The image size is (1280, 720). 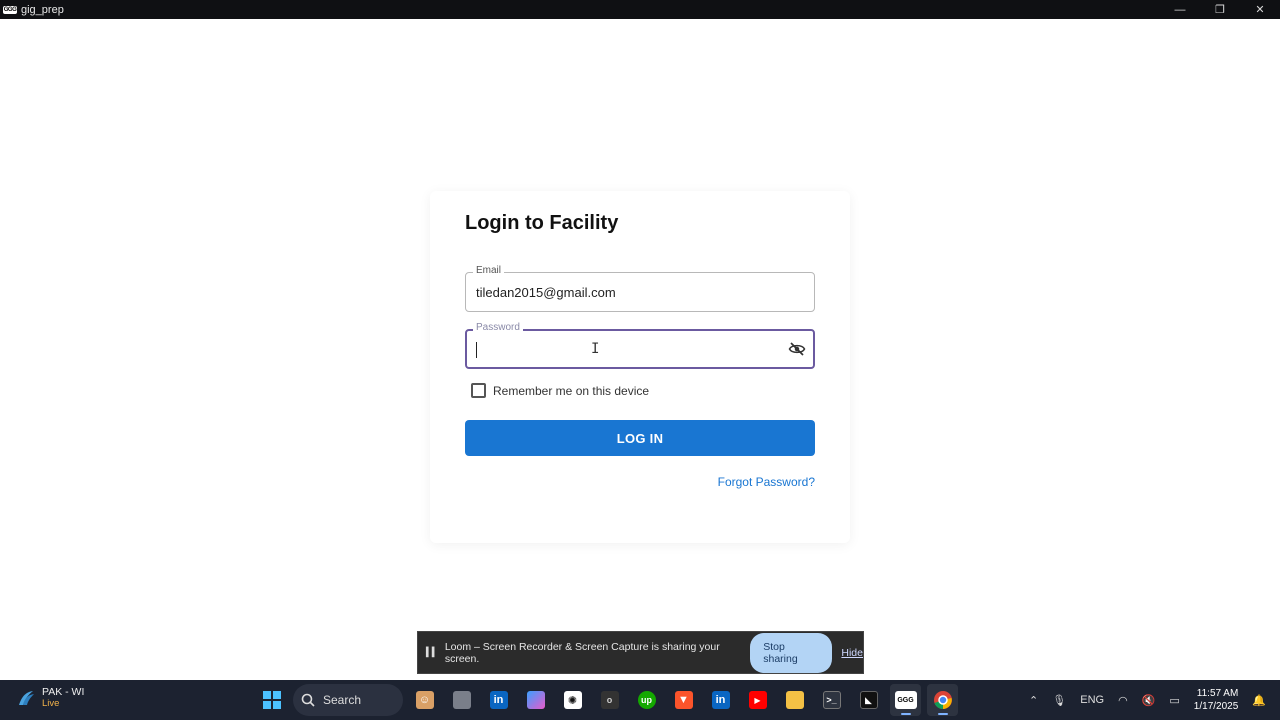 What do you see at coordinates (461, 700) in the screenshot?
I see `file-explorer-icon` at bounding box center [461, 700].